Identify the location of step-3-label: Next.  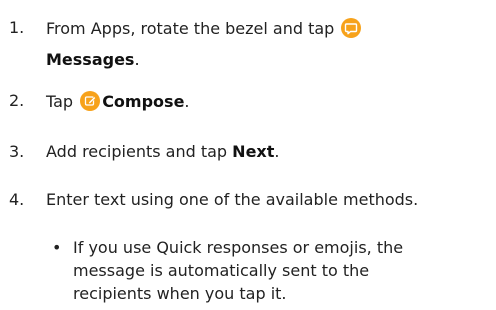
(253, 151).